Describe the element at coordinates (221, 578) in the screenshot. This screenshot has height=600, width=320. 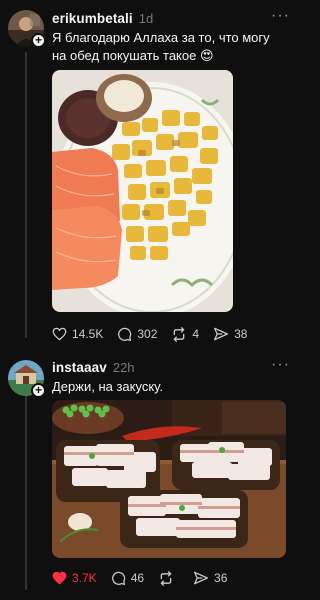
I see `share-count: 36` at that location.